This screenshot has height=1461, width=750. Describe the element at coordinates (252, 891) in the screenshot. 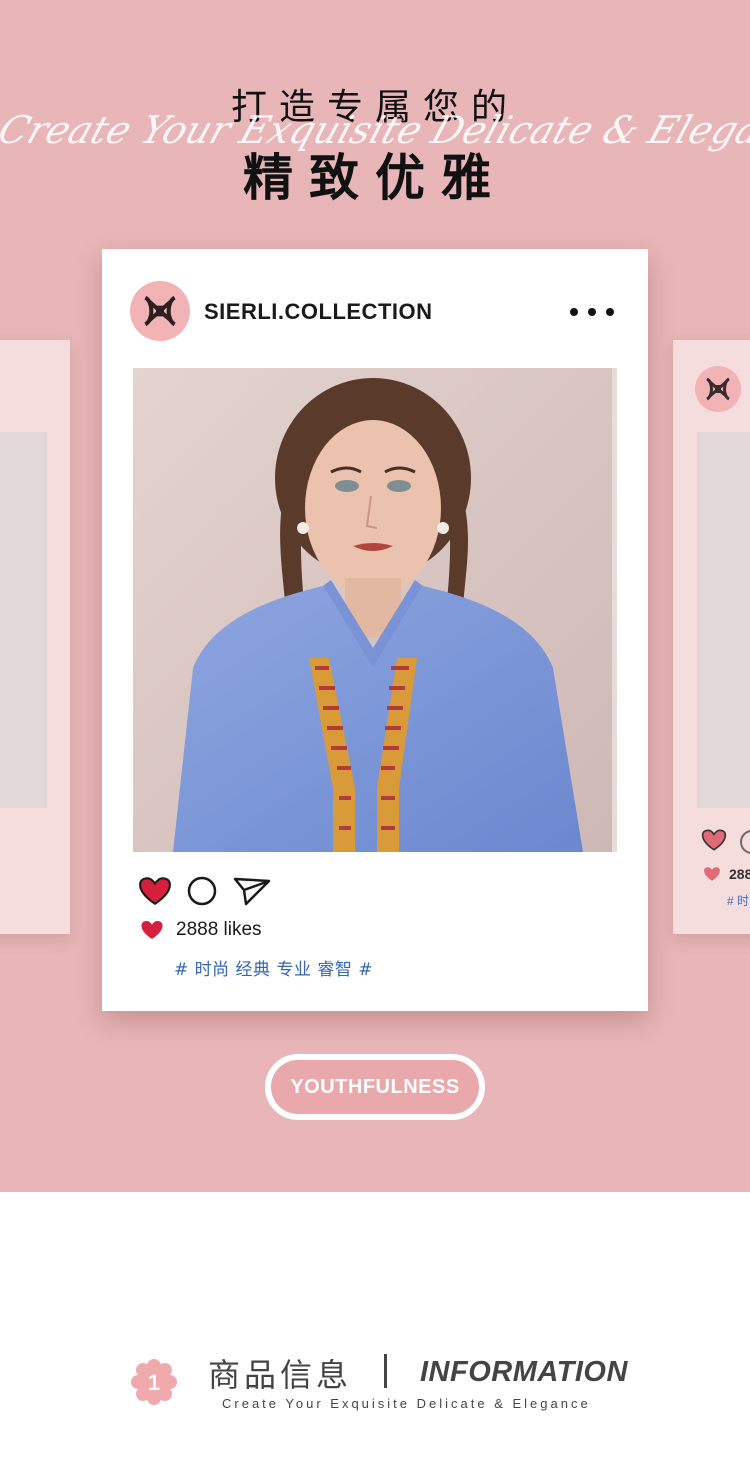

I see `send-icon` at that location.